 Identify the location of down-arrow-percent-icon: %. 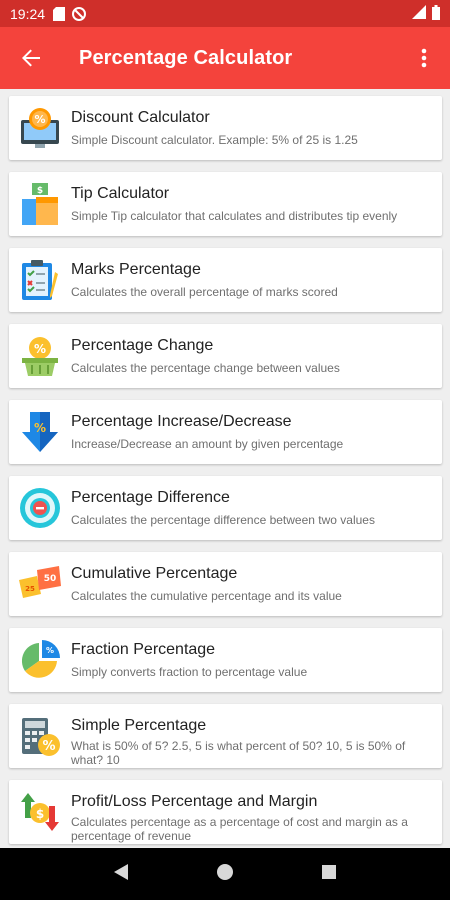
(40, 432).